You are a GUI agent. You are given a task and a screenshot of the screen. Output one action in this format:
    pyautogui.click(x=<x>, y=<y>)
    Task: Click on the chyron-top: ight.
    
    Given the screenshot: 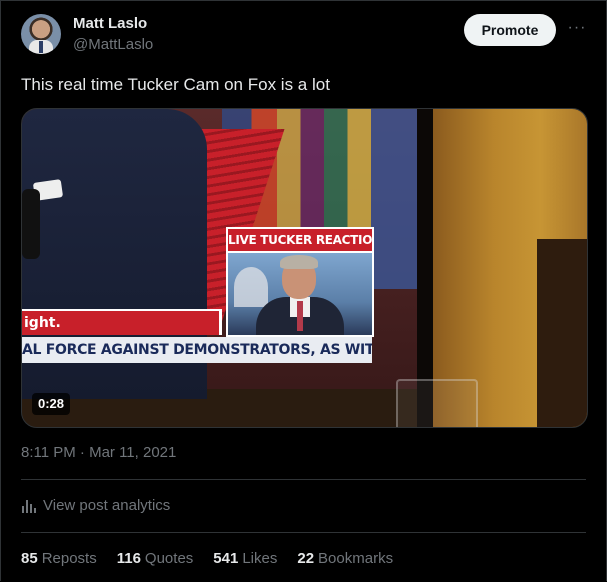 What is the action you would take?
    pyautogui.click(x=122, y=322)
    